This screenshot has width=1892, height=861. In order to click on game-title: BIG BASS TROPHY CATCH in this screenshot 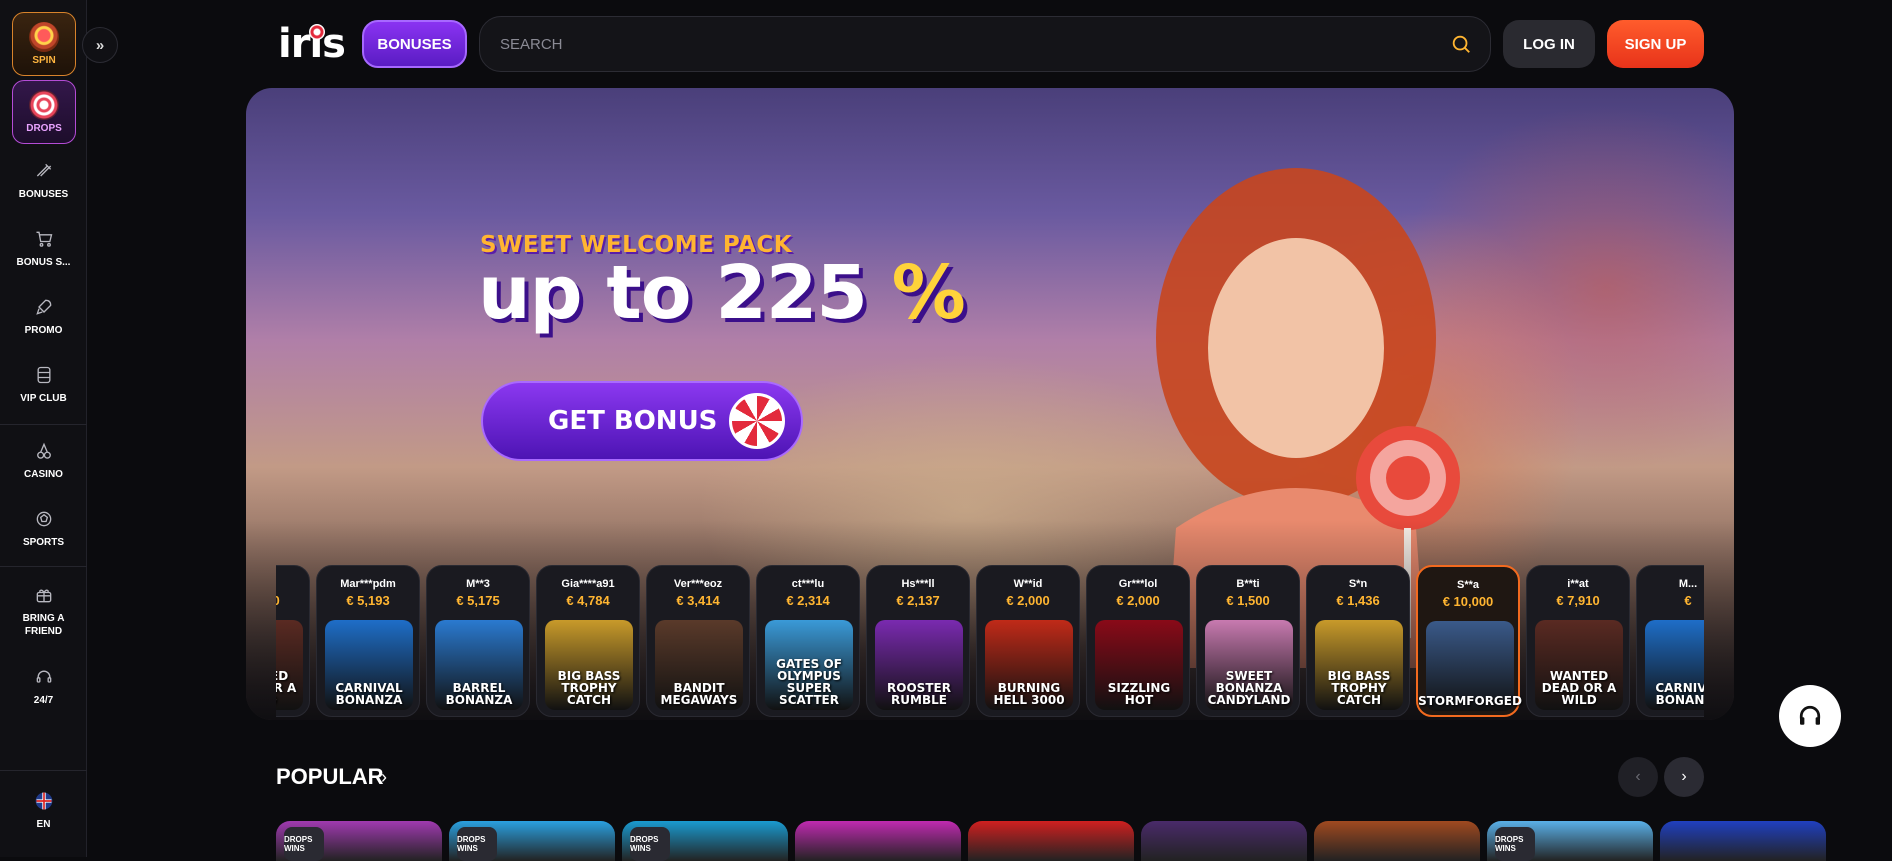, I will do `click(589, 688)`.